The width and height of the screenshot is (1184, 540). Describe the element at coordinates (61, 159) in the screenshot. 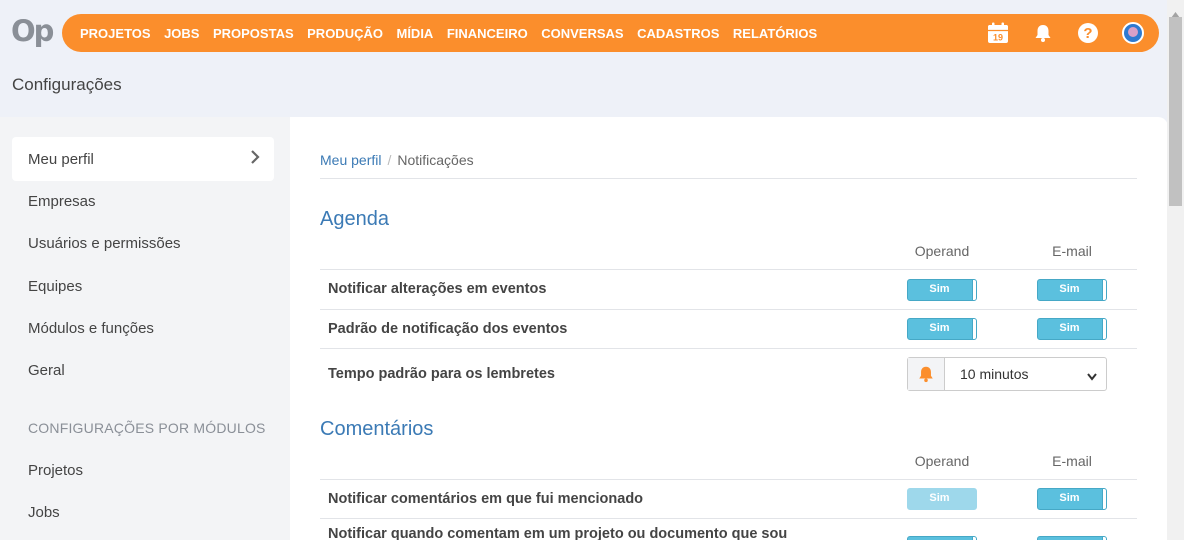

I see `sidebar-item-label: Meu perfil` at that location.